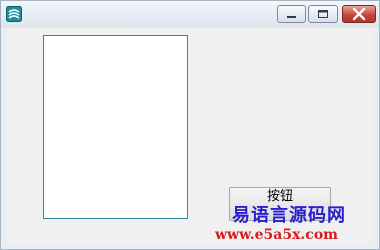 This screenshot has width=380, height=250. What do you see at coordinates (14, 14) in the screenshot?
I see `app-icon` at bounding box center [14, 14].